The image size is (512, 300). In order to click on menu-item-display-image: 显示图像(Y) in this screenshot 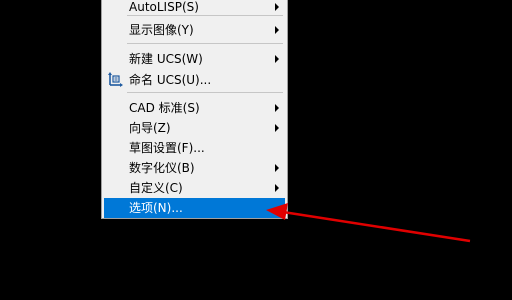, I will do `click(194, 30)`.